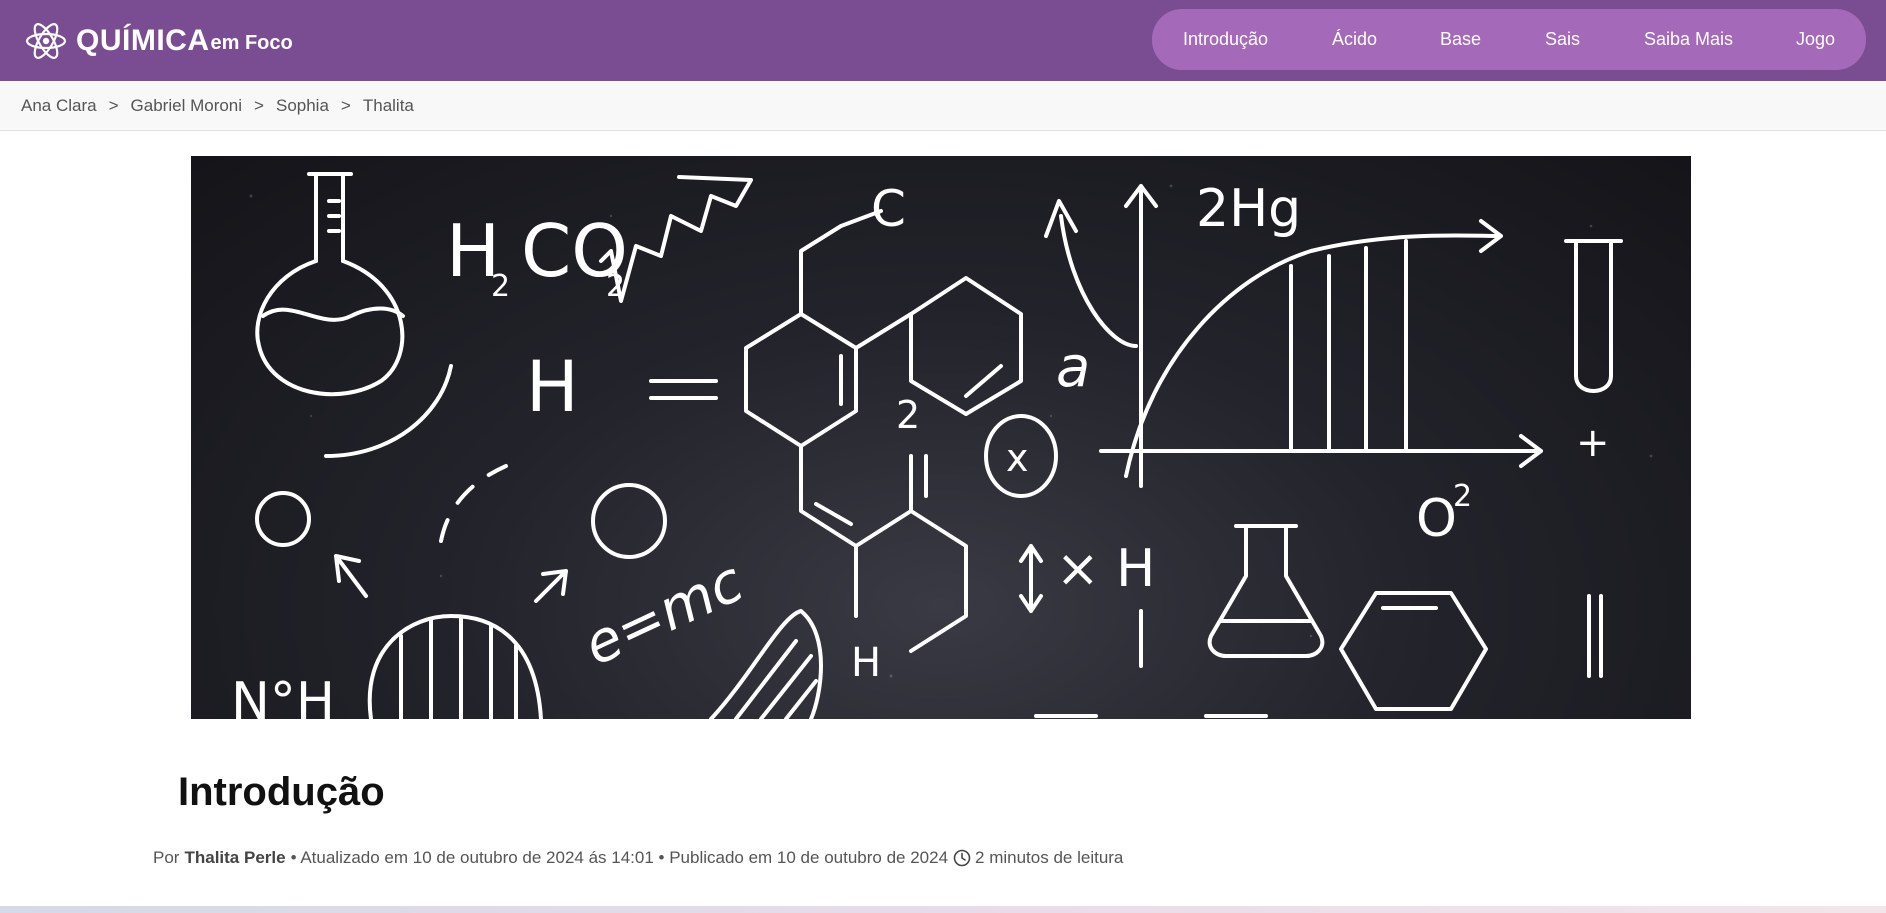 The image size is (1886, 913). What do you see at coordinates (1225, 39) in the screenshot?
I see `nav-introducao: Introdução` at bounding box center [1225, 39].